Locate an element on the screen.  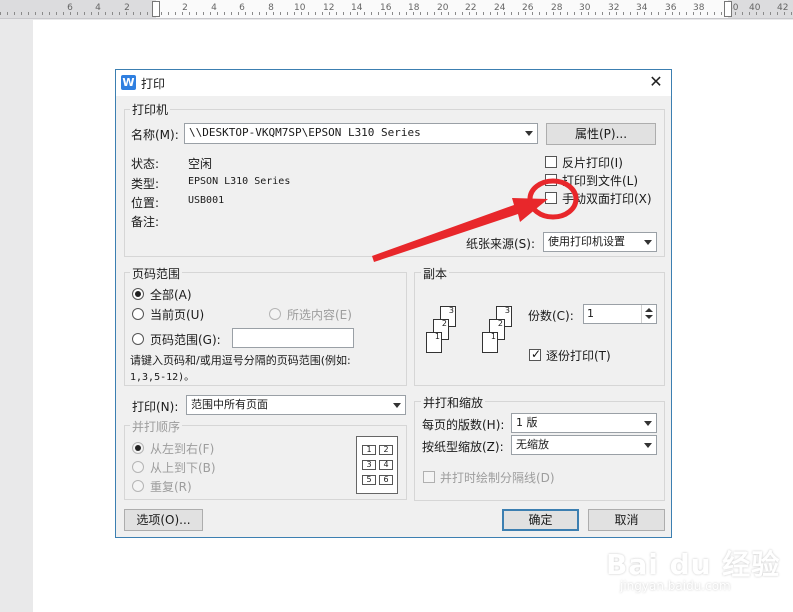
red-annotation is located at coordinates (475, 220).